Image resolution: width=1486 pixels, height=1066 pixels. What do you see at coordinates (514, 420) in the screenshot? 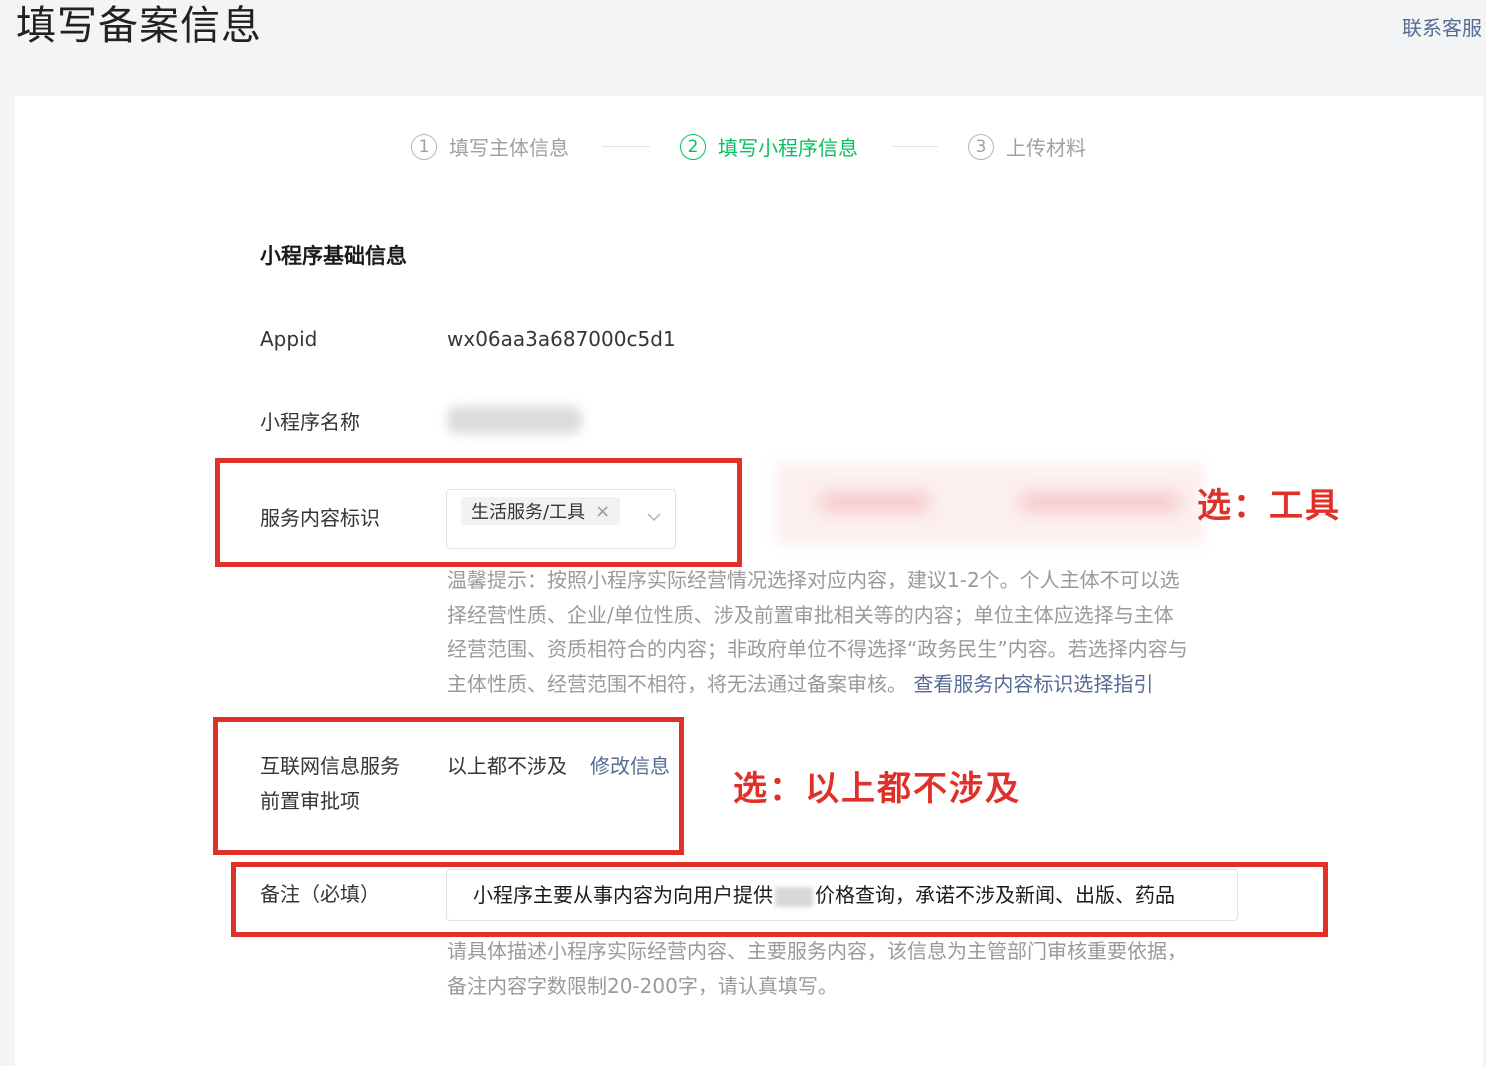
I see `name-value-redacted` at bounding box center [514, 420].